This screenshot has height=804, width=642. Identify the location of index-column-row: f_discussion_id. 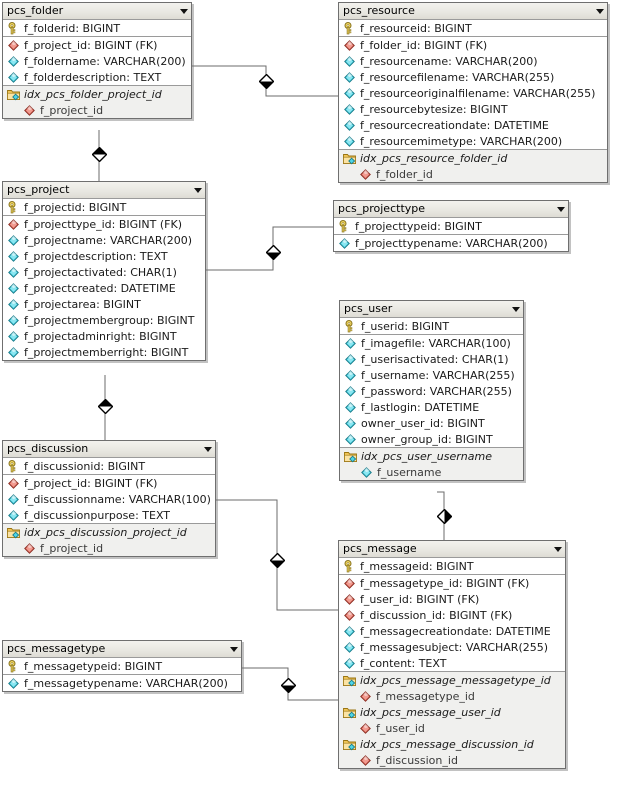
(452, 760).